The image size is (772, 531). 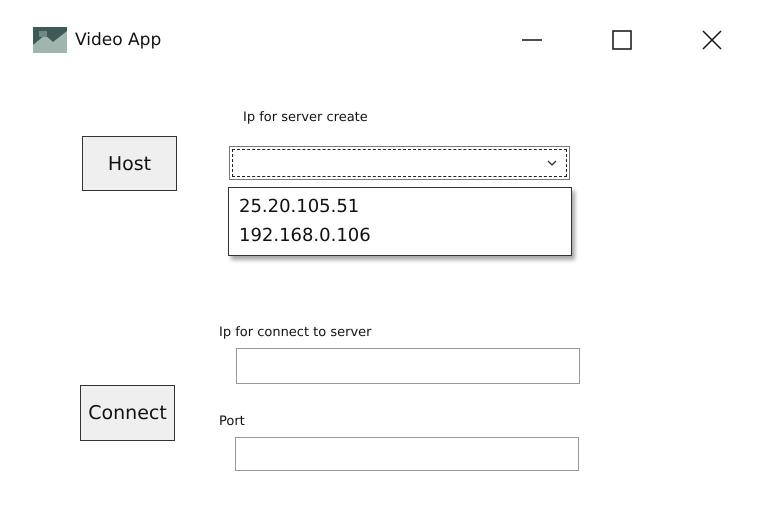 What do you see at coordinates (552, 163) in the screenshot?
I see `chevron-icon` at bounding box center [552, 163].